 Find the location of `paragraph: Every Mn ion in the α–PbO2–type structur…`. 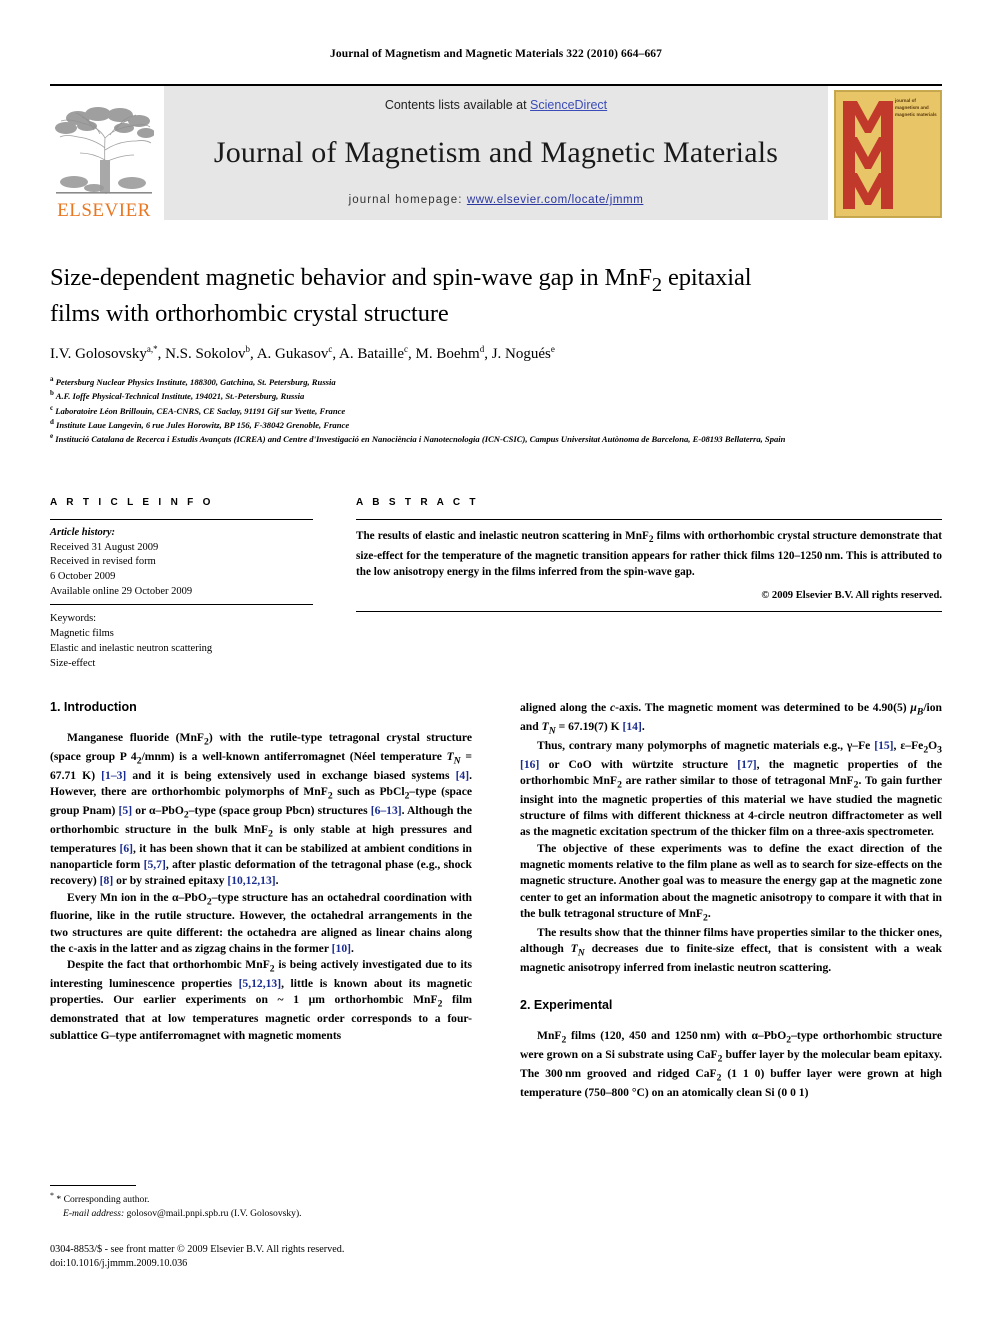

paragraph: Every Mn ion in the α–PbO2–type structur… is located at coordinates (261, 923).